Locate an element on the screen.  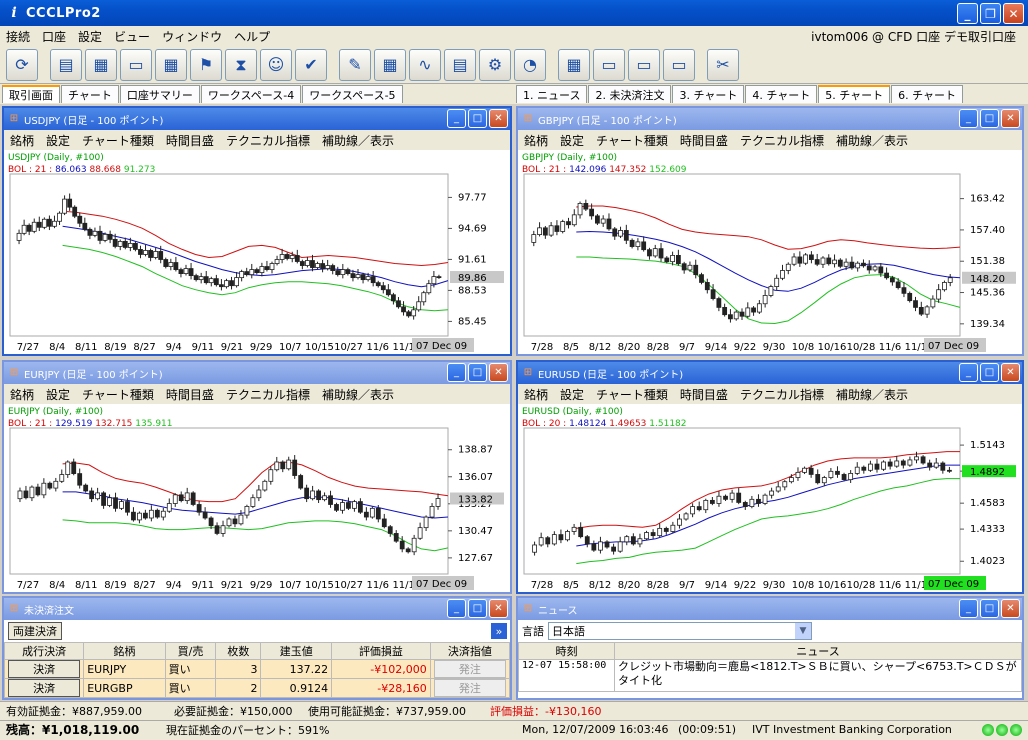
news-time: 12-07 15:58:00 is located at coordinates (566, 675).